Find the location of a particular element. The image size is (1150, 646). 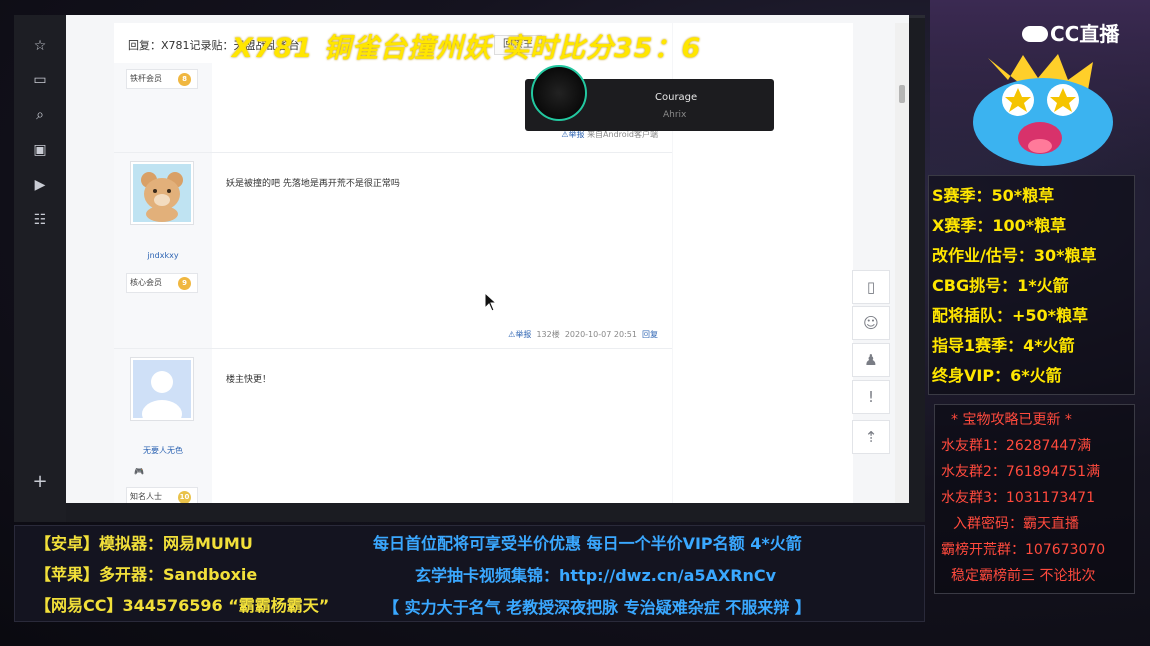

post-author-panel: 无要人无色 🎮 知名人士 10 is located at coordinates (163, 426).